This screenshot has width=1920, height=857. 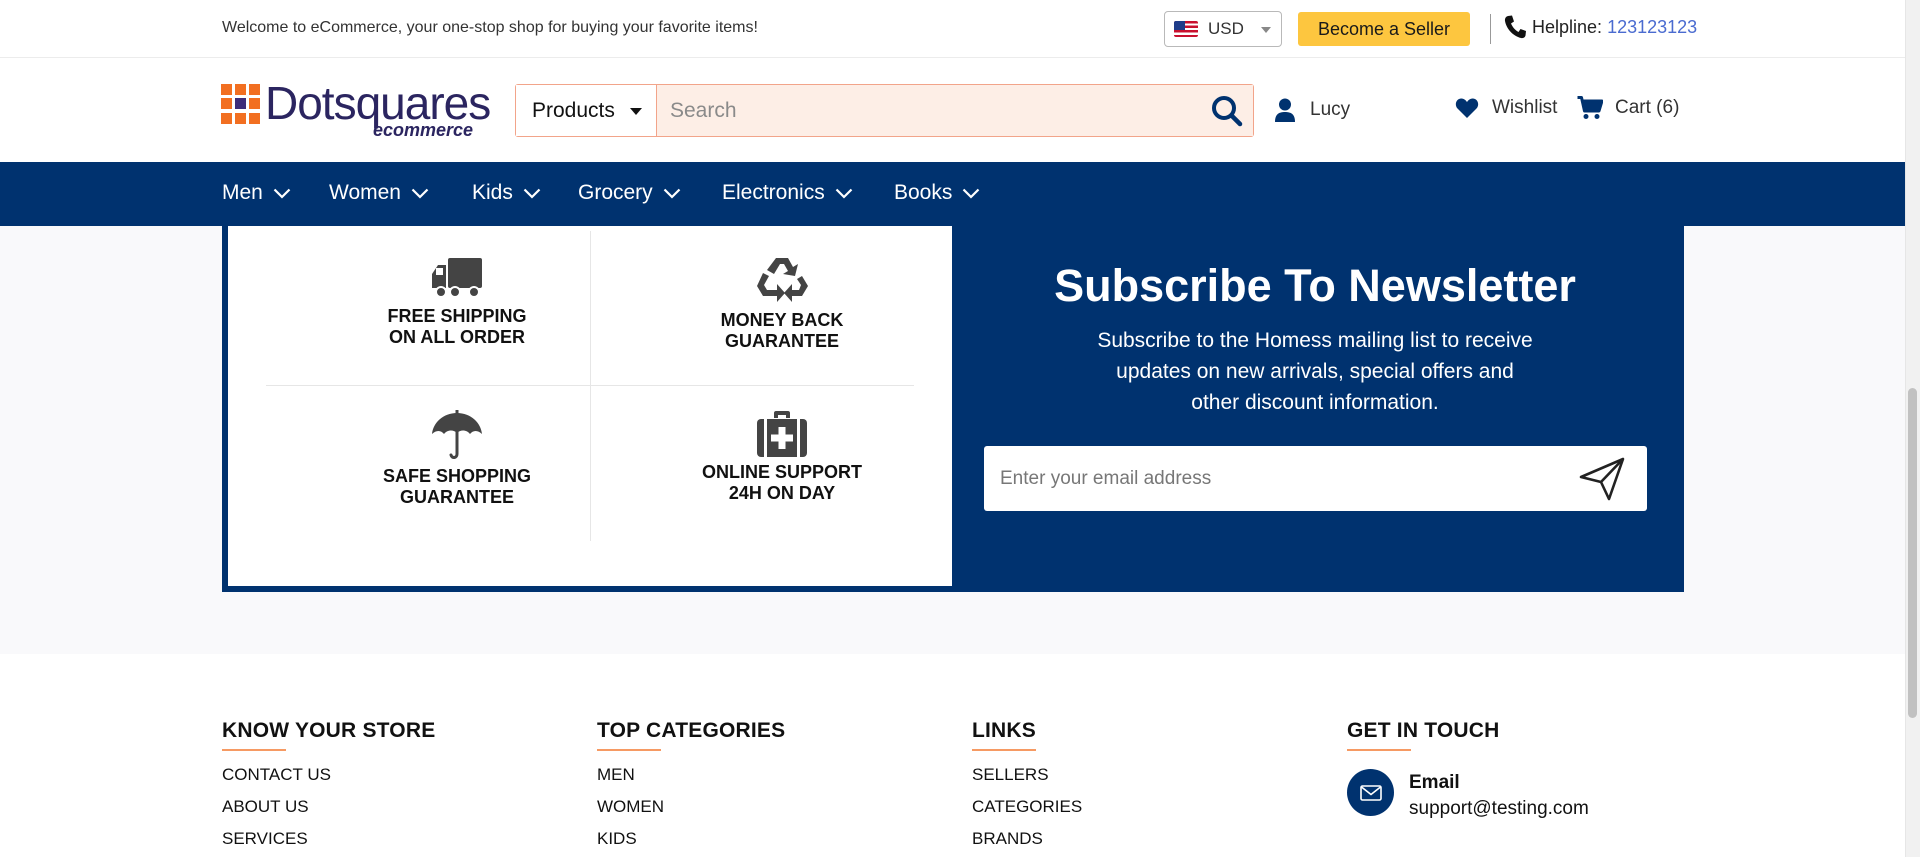 I want to click on become-seller-button: Become a Seller, so click(x=1384, y=29).